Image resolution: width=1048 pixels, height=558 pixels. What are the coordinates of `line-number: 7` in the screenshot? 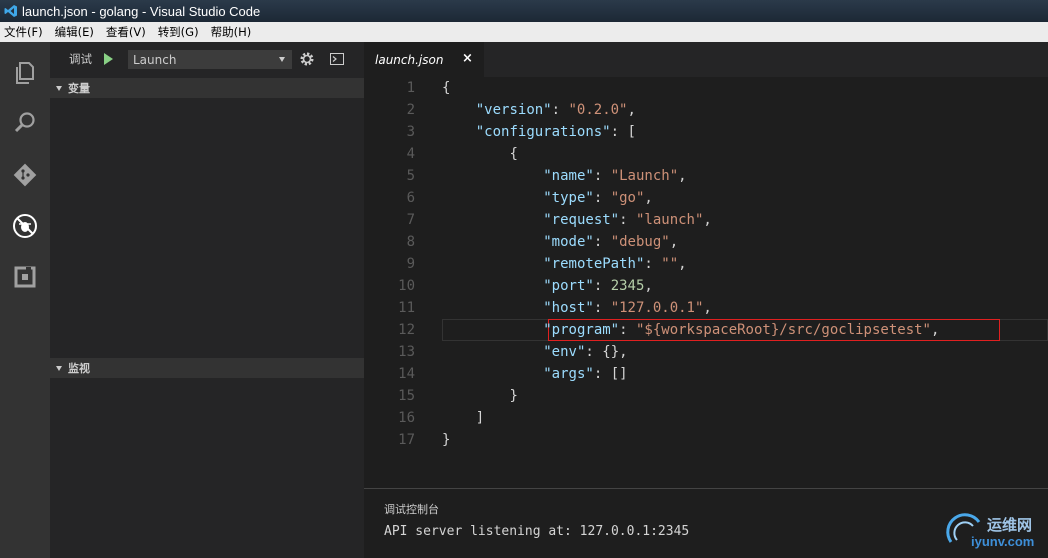 It's located at (410, 220).